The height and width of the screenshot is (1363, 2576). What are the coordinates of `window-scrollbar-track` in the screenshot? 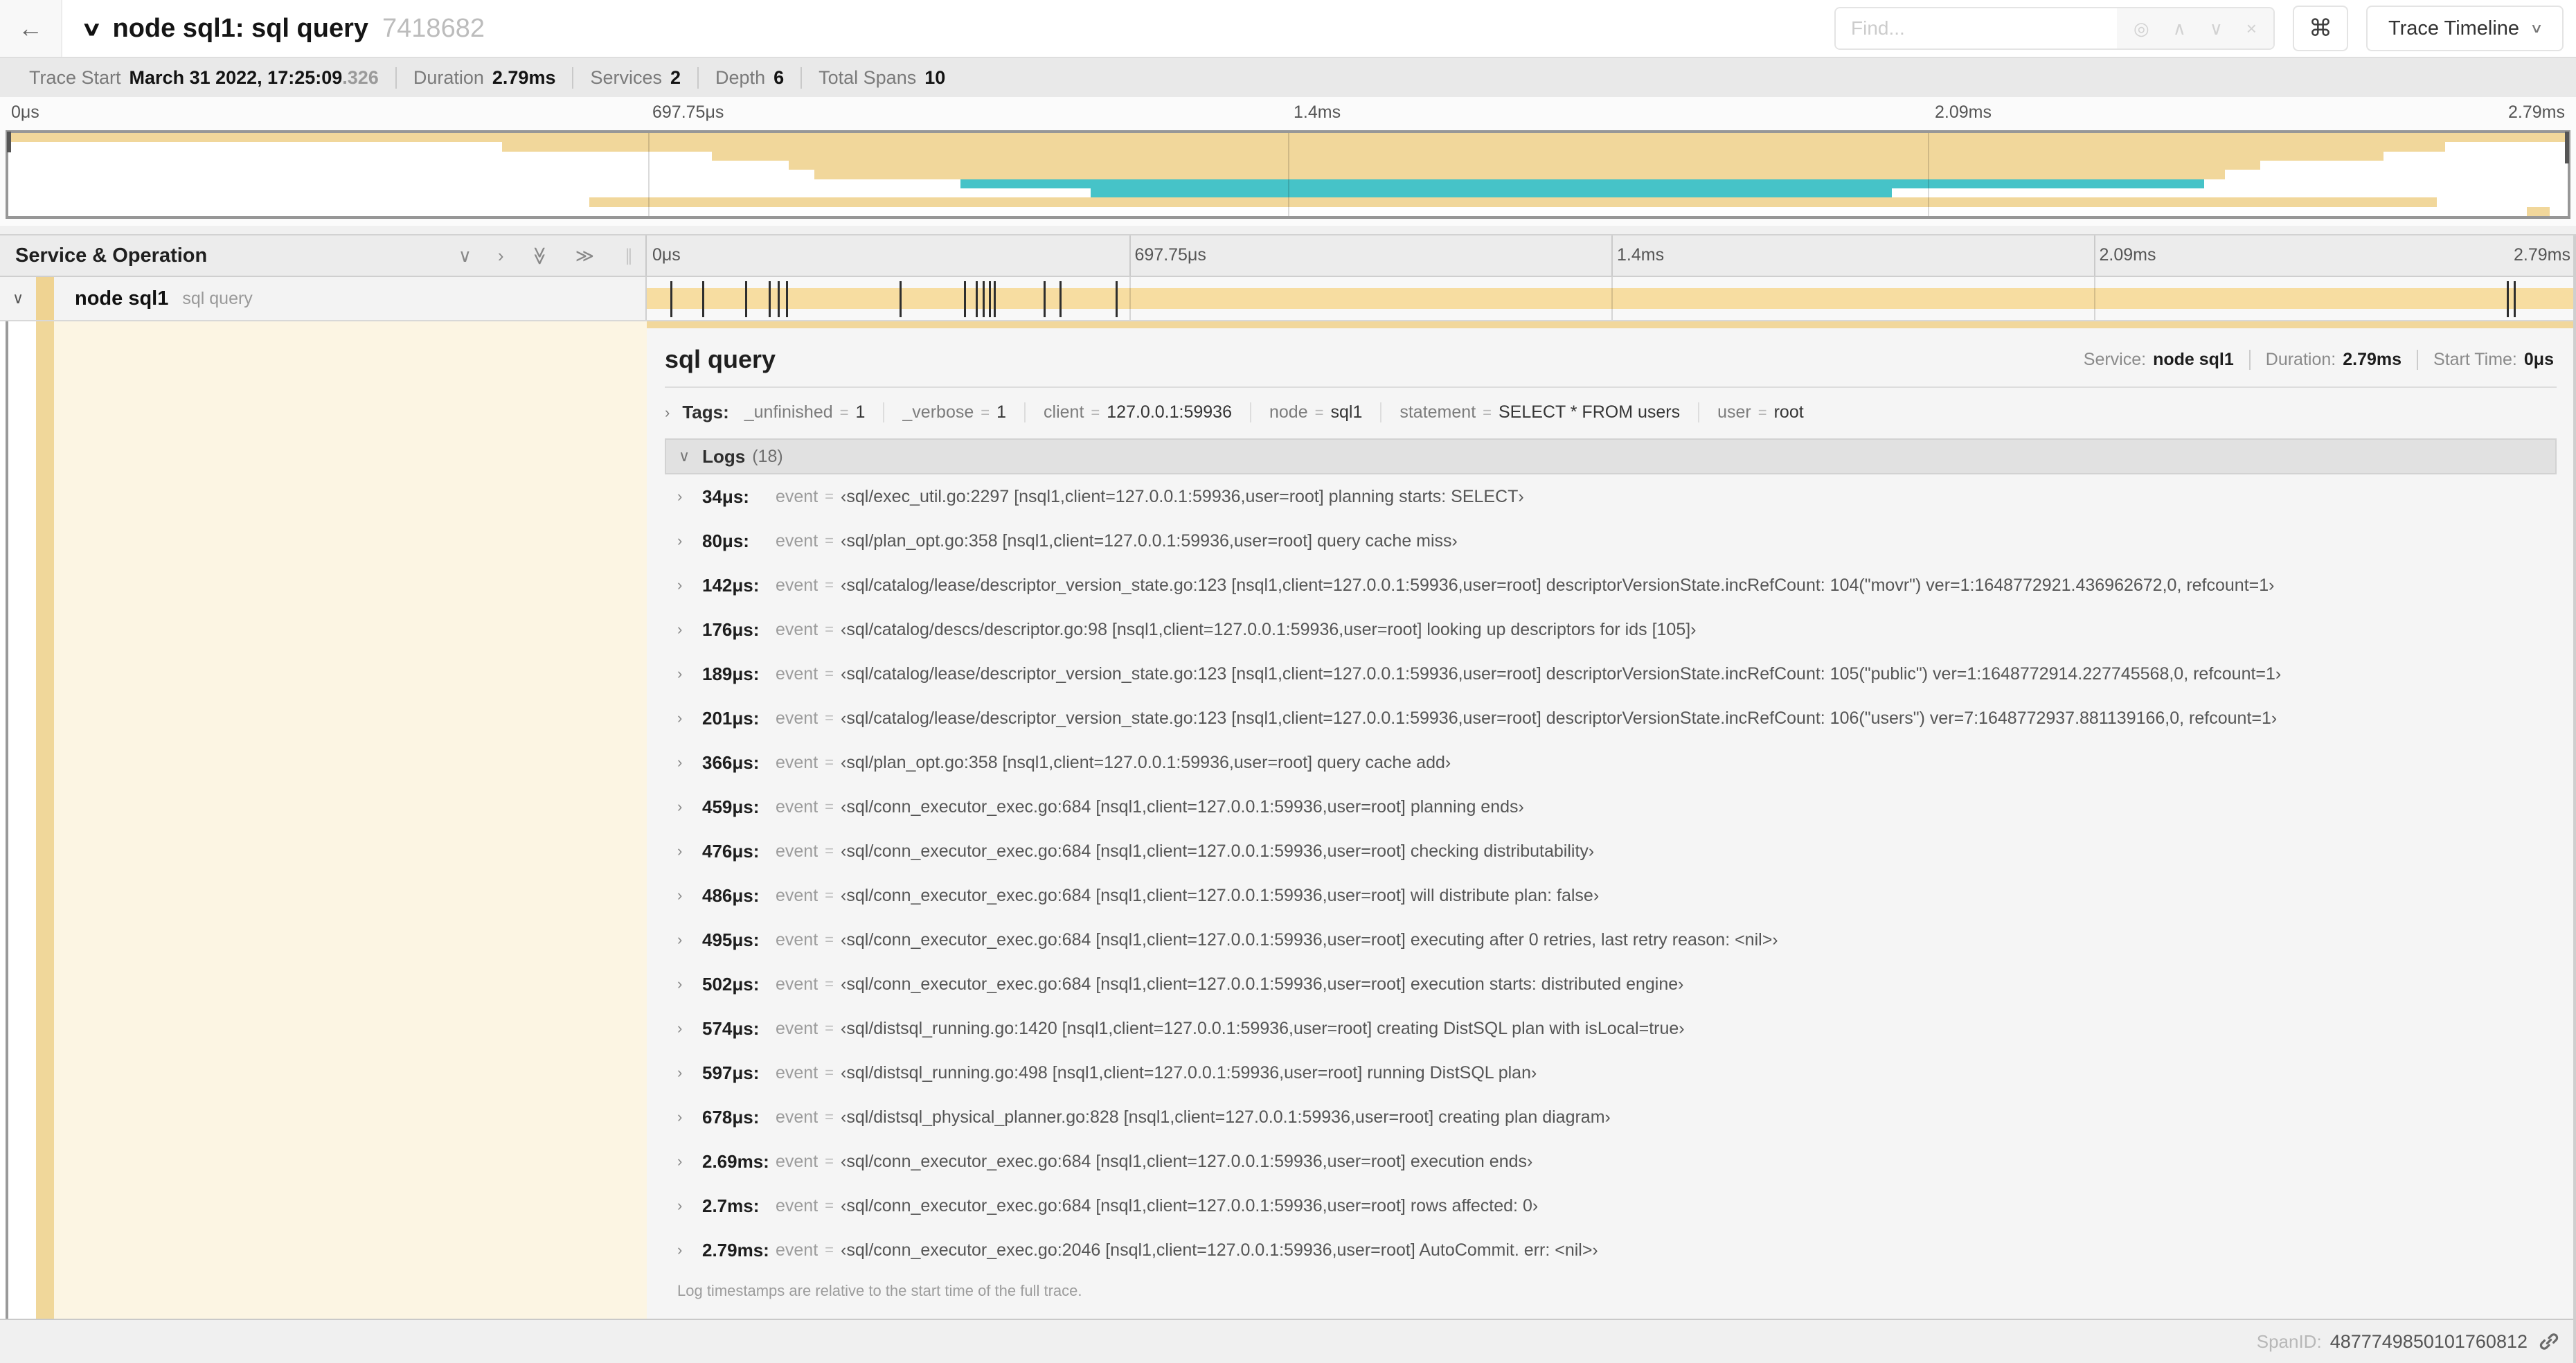 It's located at (2574, 799).